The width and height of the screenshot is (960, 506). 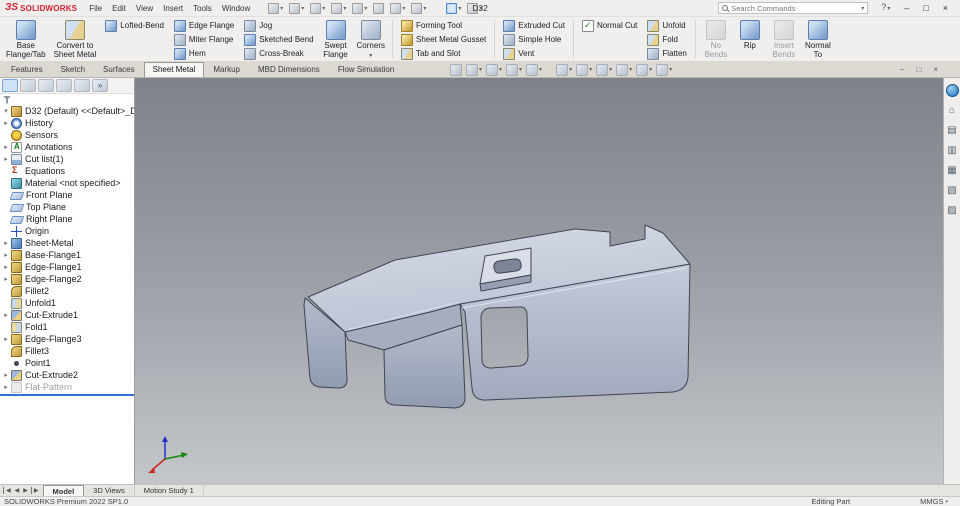 I want to click on command-tab: Sheet Metal, so click(x=174, y=69).